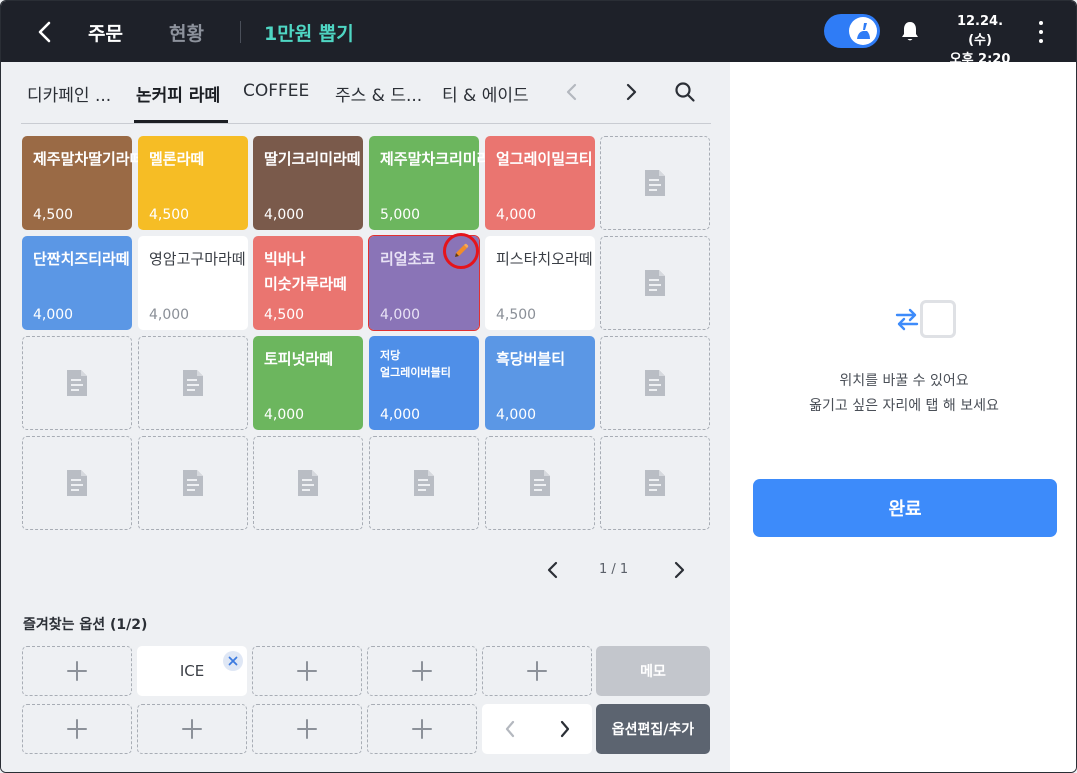 The image size is (1077, 773). Describe the element at coordinates (905, 508) in the screenshot. I see `done-button: 완료` at that location.